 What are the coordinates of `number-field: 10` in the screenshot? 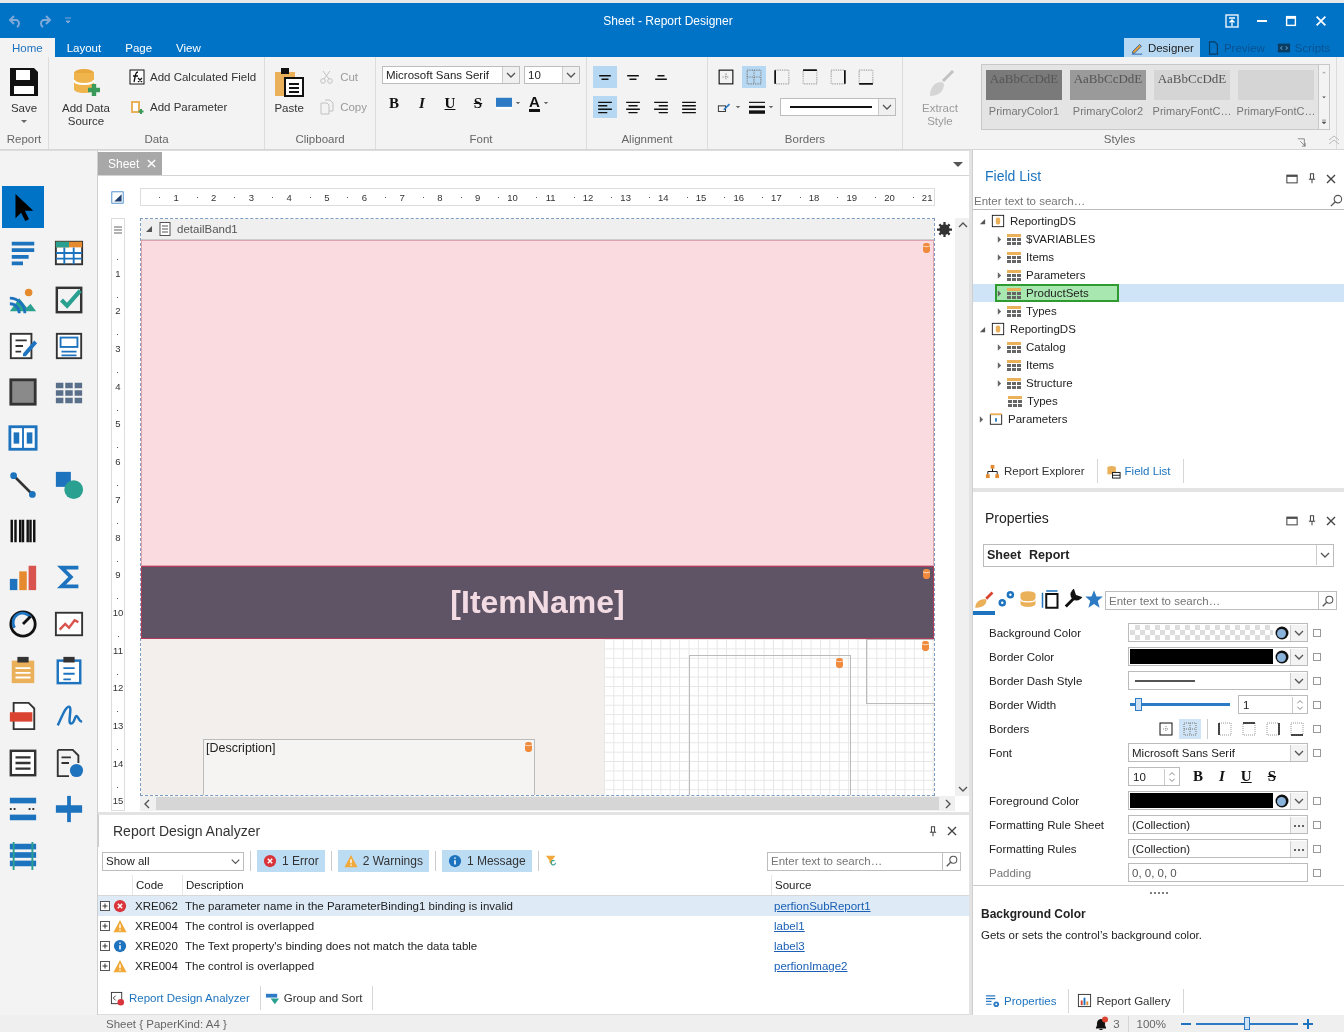 It's located at (1154, 777).